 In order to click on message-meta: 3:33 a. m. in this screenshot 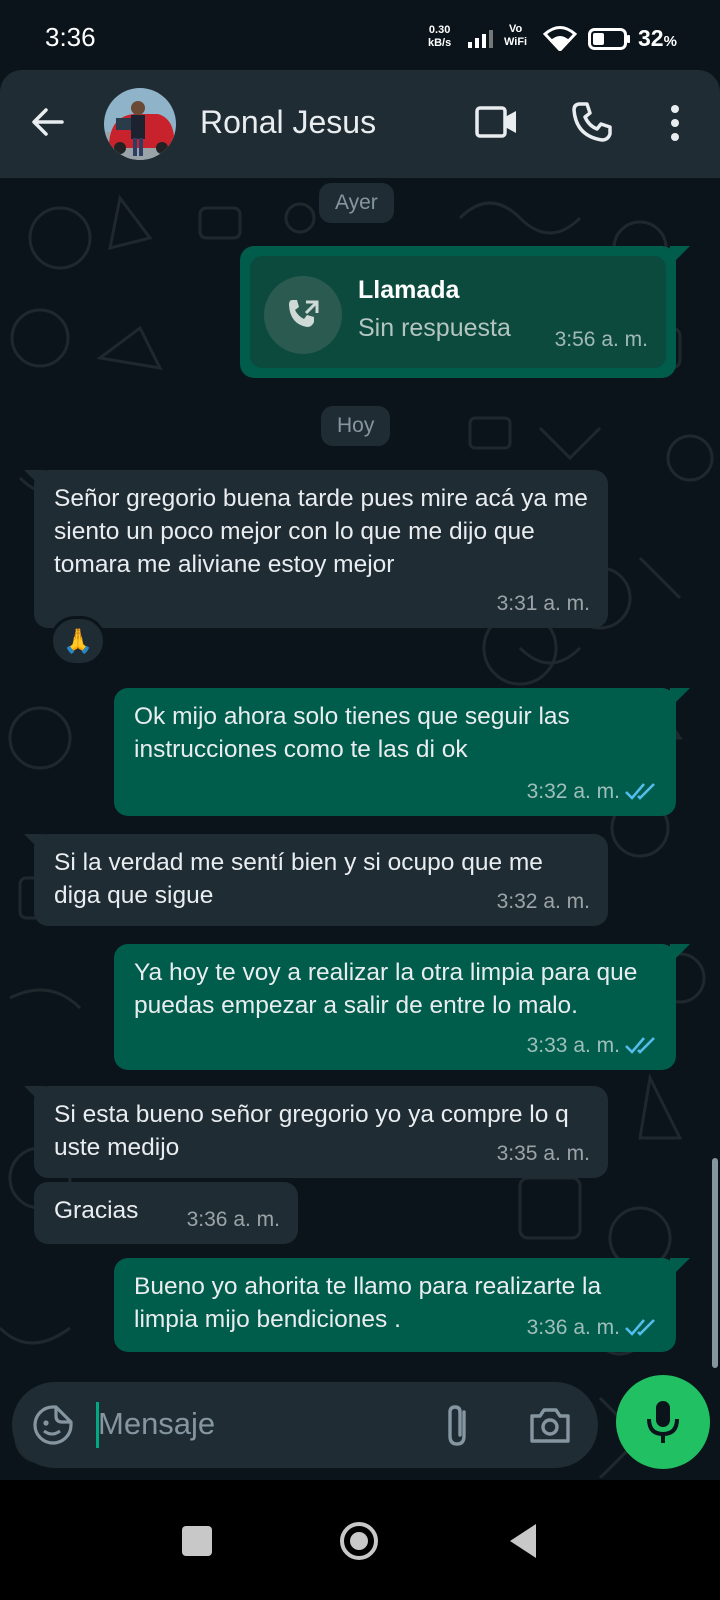, I will do `click(592, 1045)`.